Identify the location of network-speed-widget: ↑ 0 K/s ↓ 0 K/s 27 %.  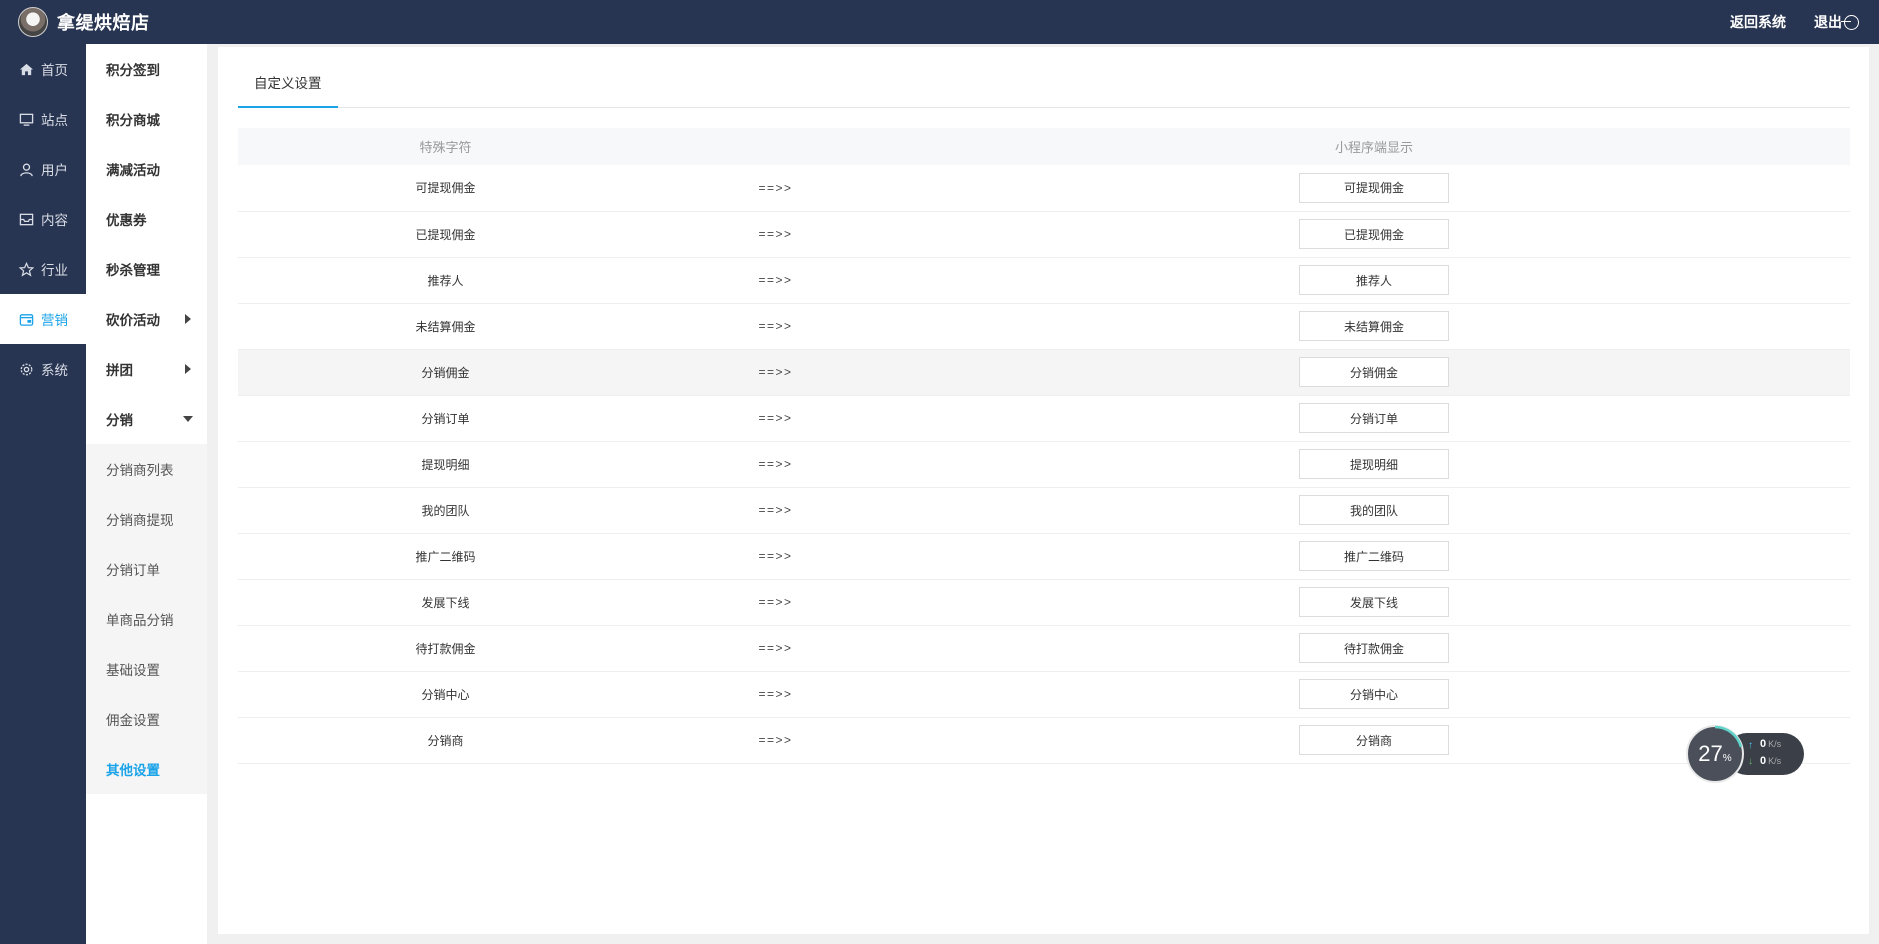
(1746, 754).